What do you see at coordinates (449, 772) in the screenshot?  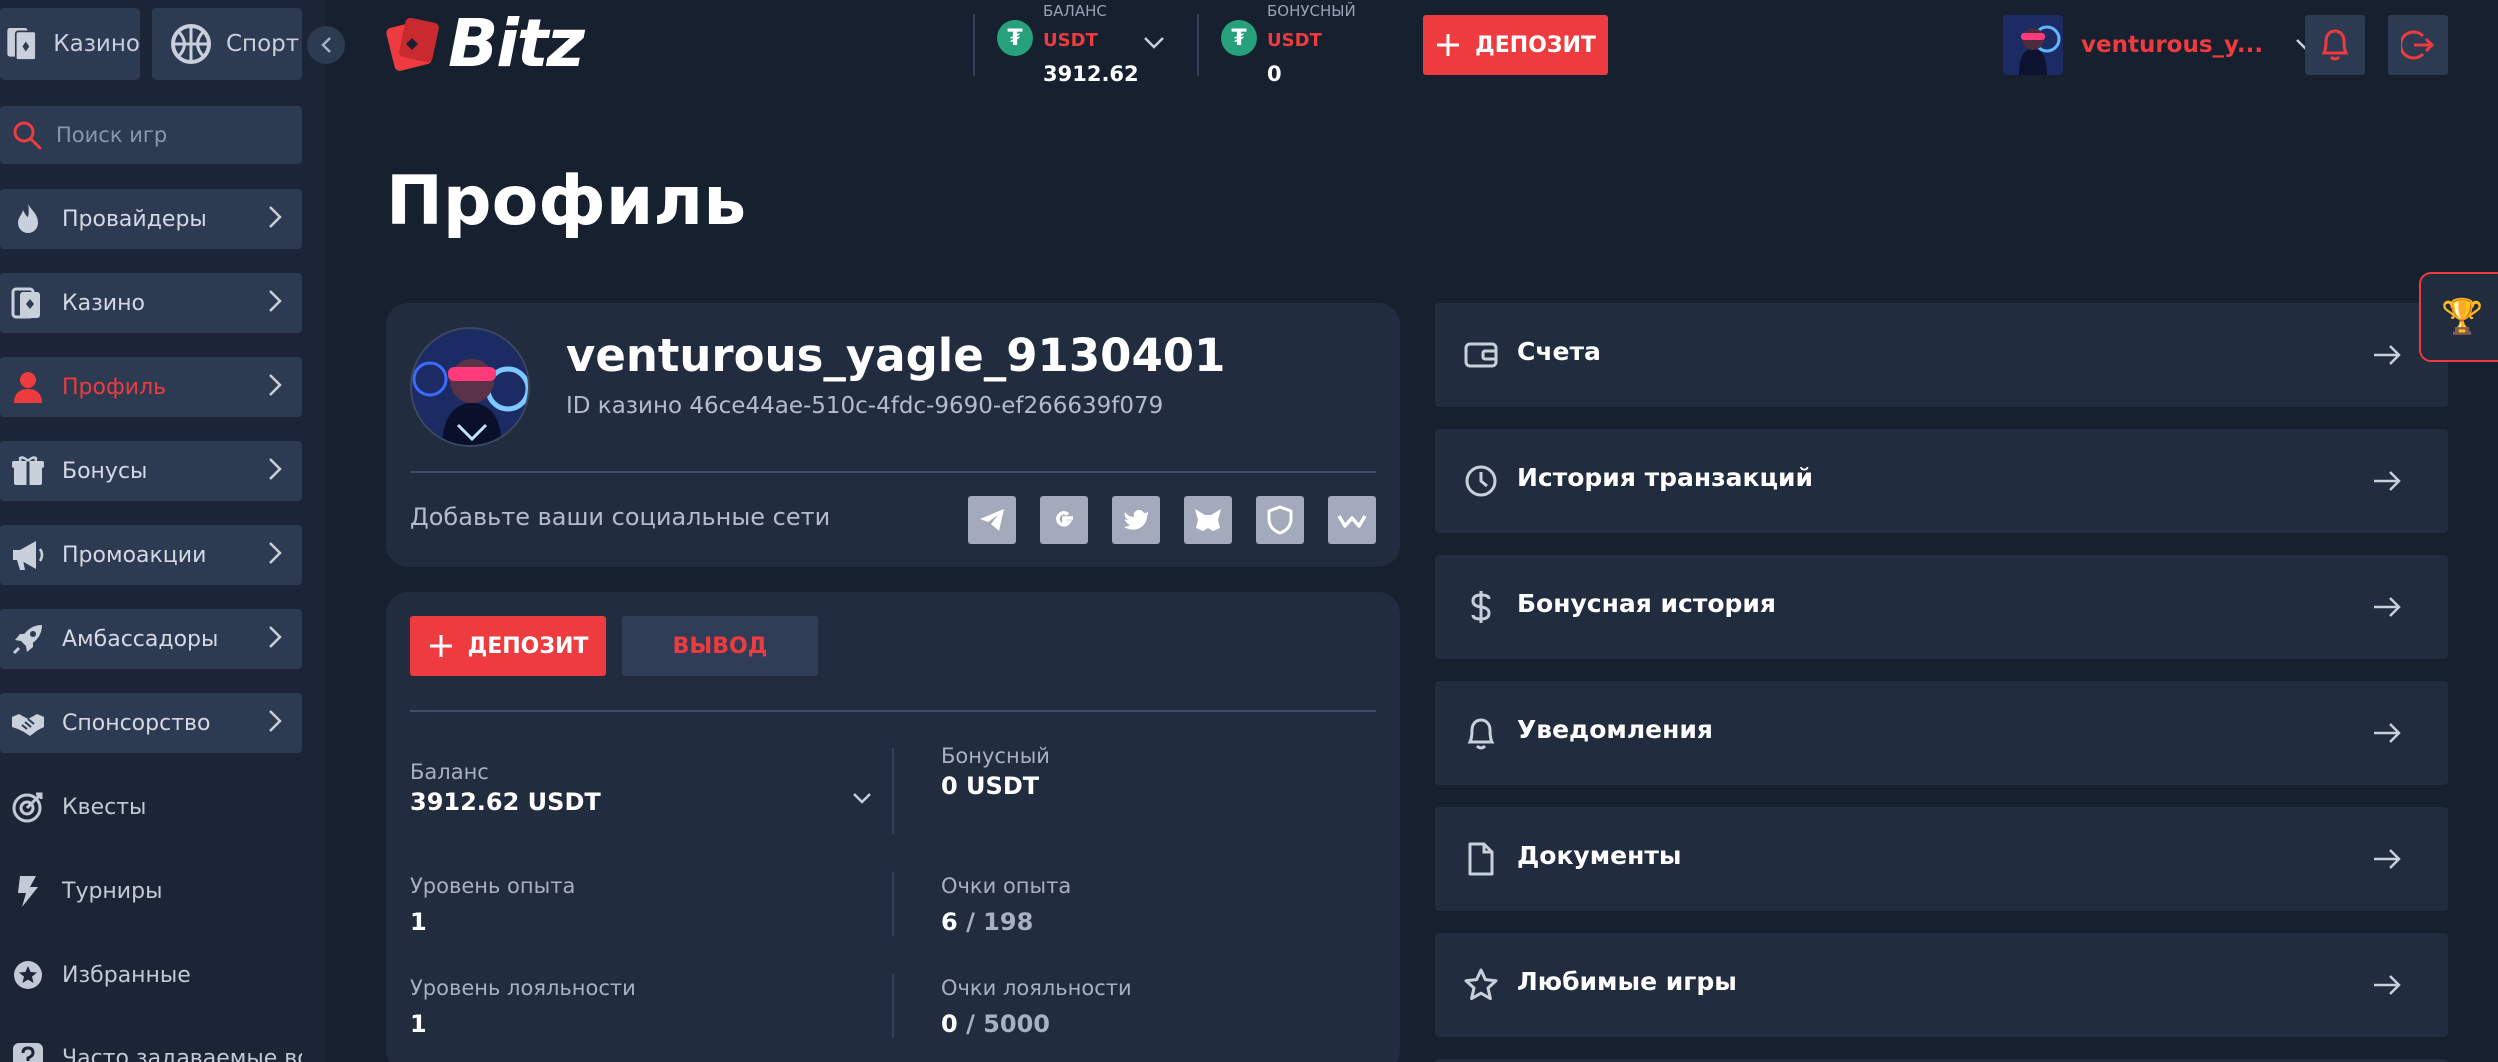 I see `balance-stat-label: Баланс` at bounding box center [449, 772].